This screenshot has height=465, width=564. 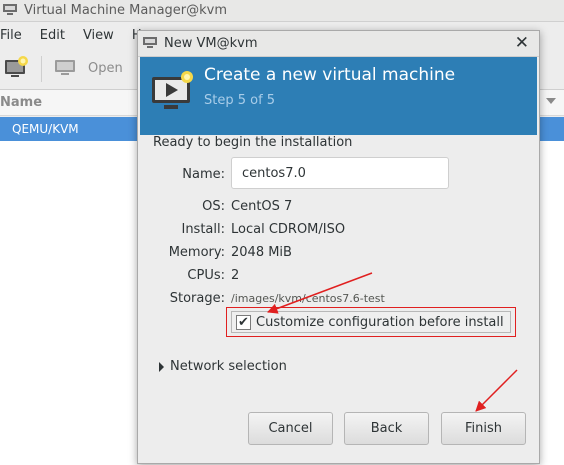 I want to click on os-value: CentOS 7, so click(x=262, y=206).